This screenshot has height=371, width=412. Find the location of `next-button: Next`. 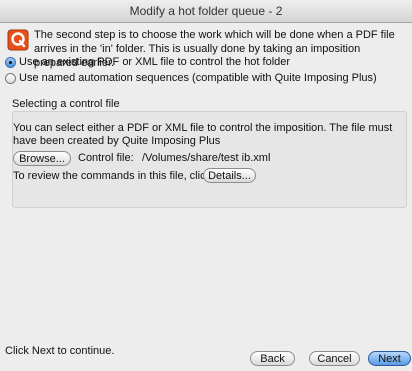

next-button: Next is located at coordinates (389, 358).